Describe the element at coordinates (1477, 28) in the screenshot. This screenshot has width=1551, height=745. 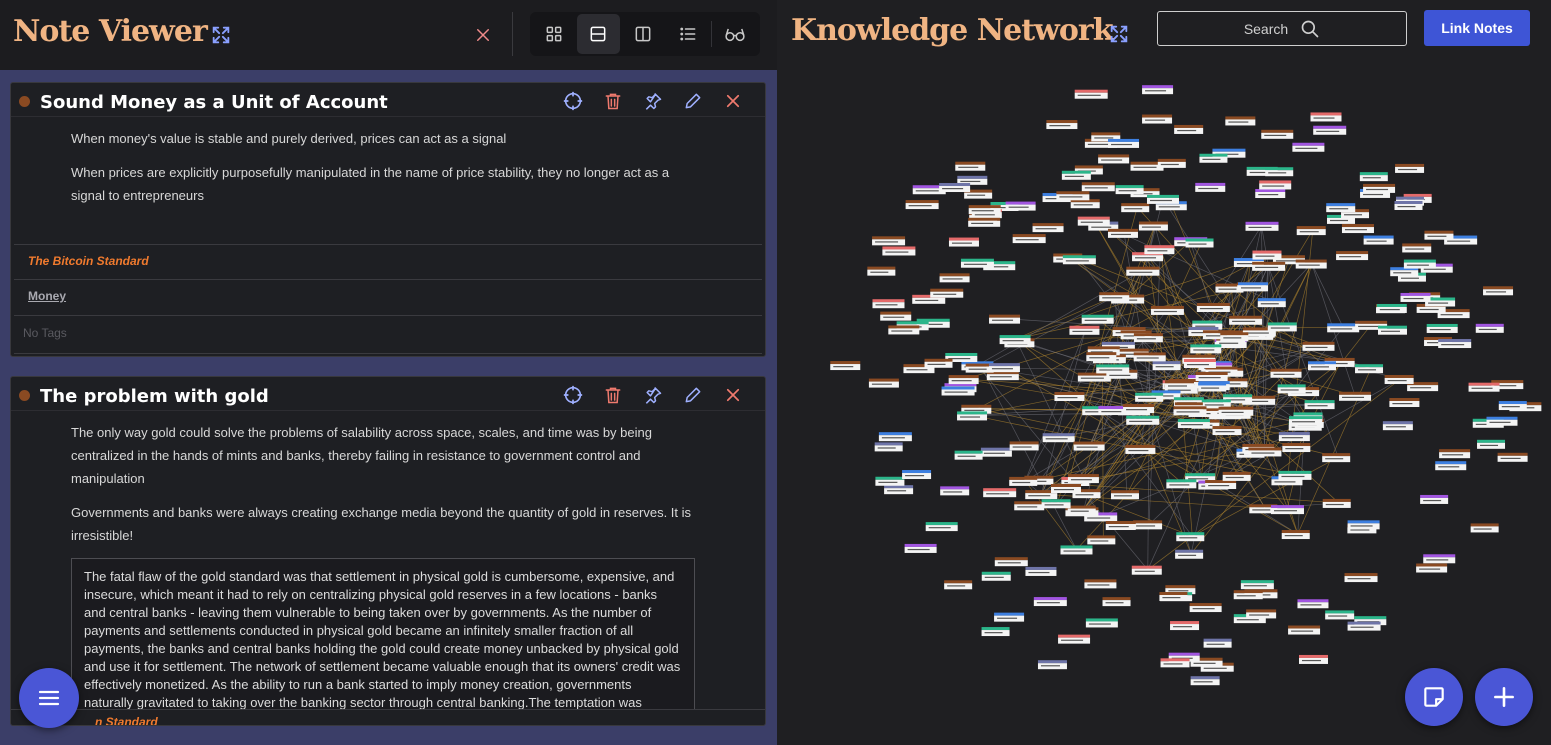
I see `link-notes-button: Link Notes` at that location.